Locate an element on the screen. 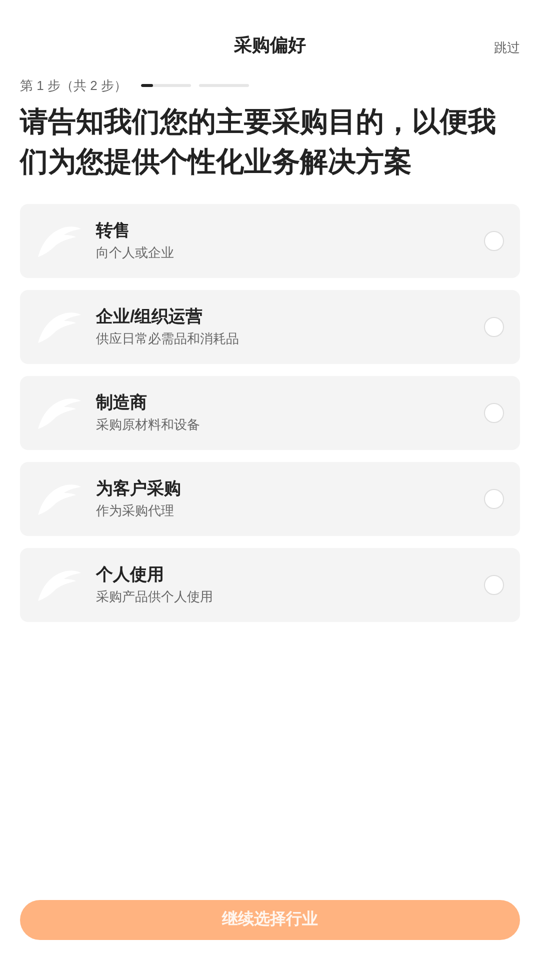 The image size is (540, 960). option-subtitle: 采购原材料和设备 is located at coordinates (148, 425).